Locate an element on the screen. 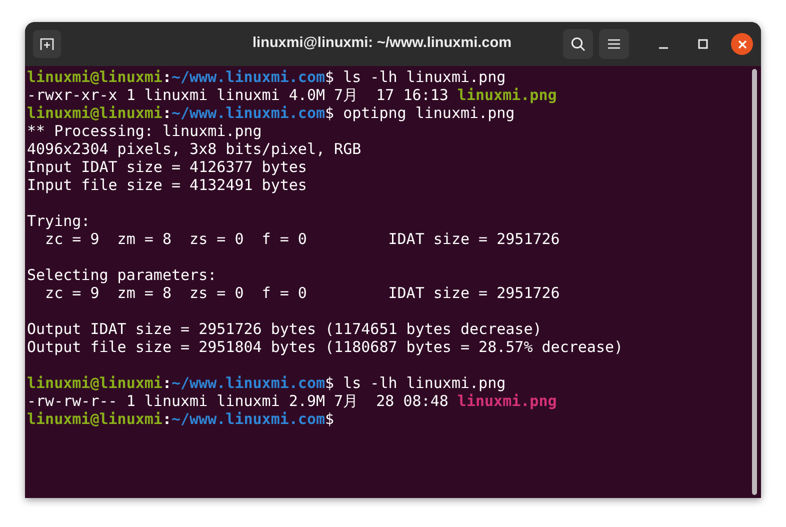 Image resolution: width=786 pixels, height=527 pixels. output-text: -rwxr-xr-x 1 linuxmi linuxmi 4.0M 7月 17 16:13 is located at coordinates (238, 95).